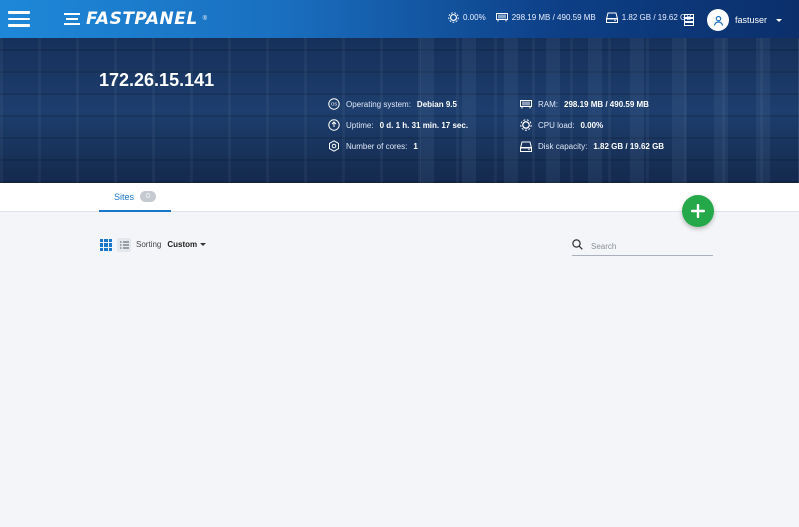 The image size is (799, 527). Describe the element at coordinates (424, 125) in the screenshot. I see `uptime-value: 0 d. 1 h. 31 min. 17 sec.` at that location.